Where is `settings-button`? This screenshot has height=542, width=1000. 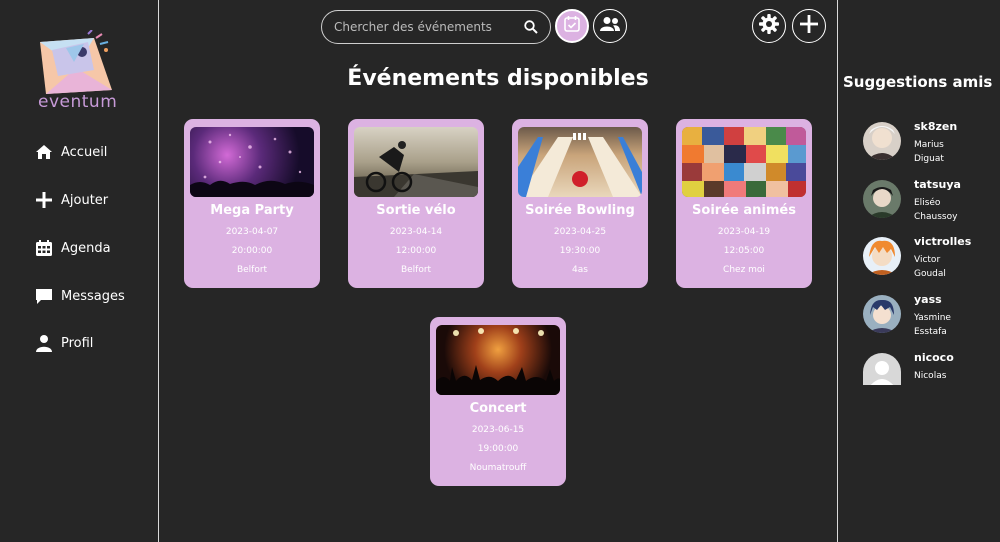
settings-button is located at coordinates (769, 26).